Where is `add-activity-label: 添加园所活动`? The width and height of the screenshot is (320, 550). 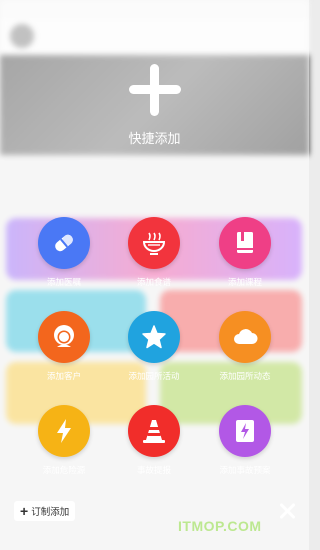 add-activity-label: 添加园所活动 is located at coordinates (154, 376).